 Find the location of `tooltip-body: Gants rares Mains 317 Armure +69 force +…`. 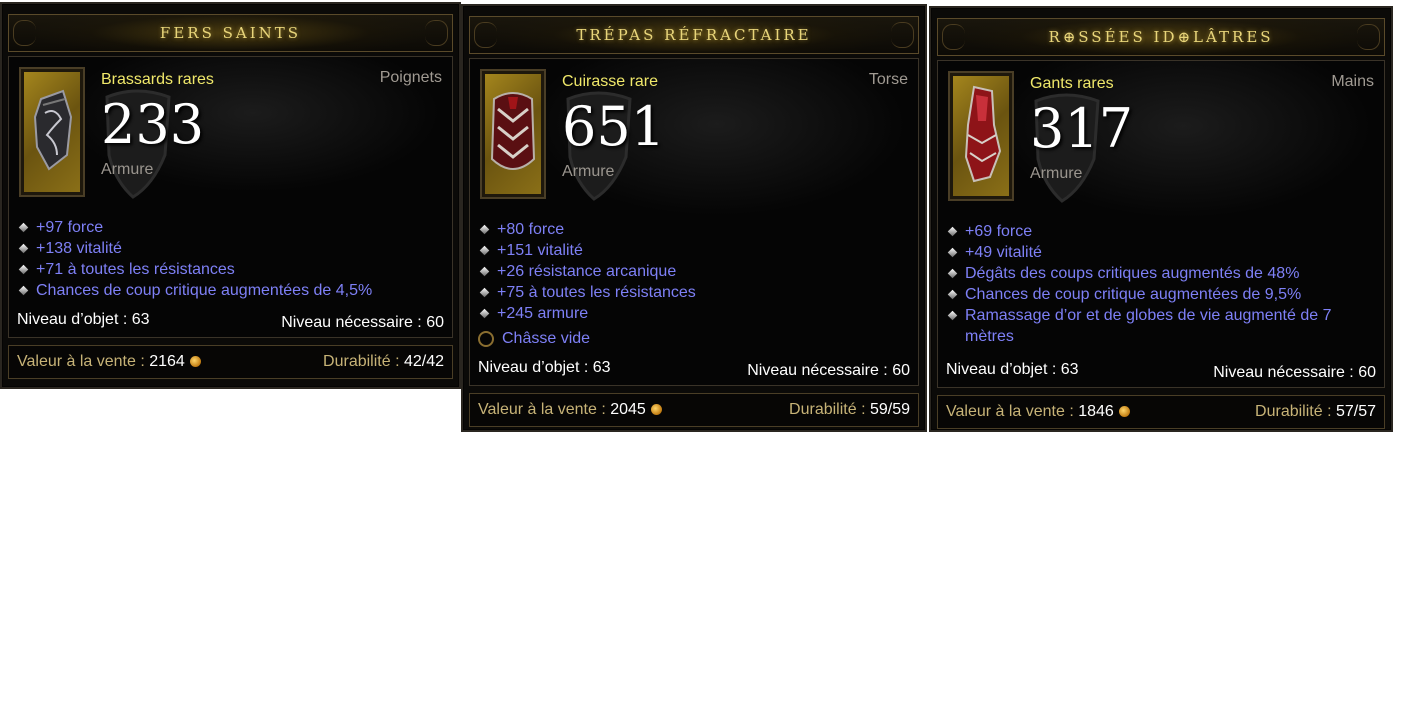

tooltip-body: Gants rares Mains 317 Armure +69 force +… is located at coordinates (1161, 224).